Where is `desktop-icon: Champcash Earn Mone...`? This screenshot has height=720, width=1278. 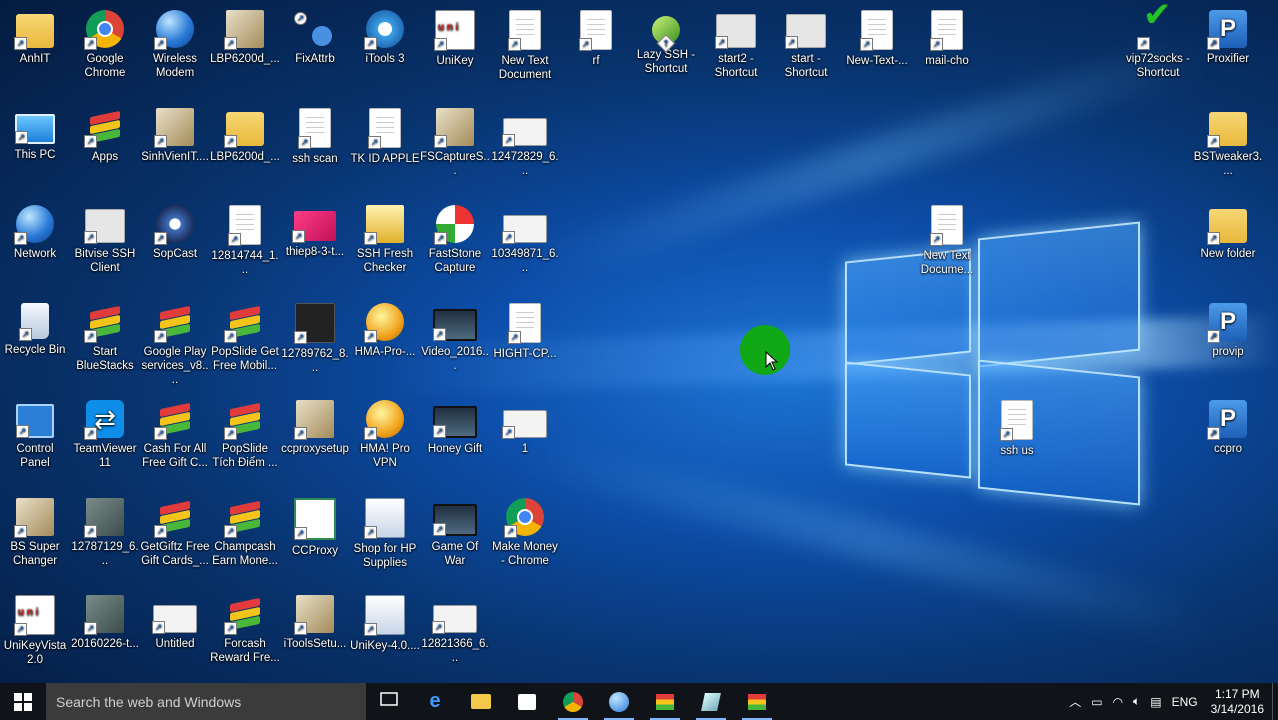 desktop-icon: Champcash Earn Mone... is located at coordinates (245, 529).